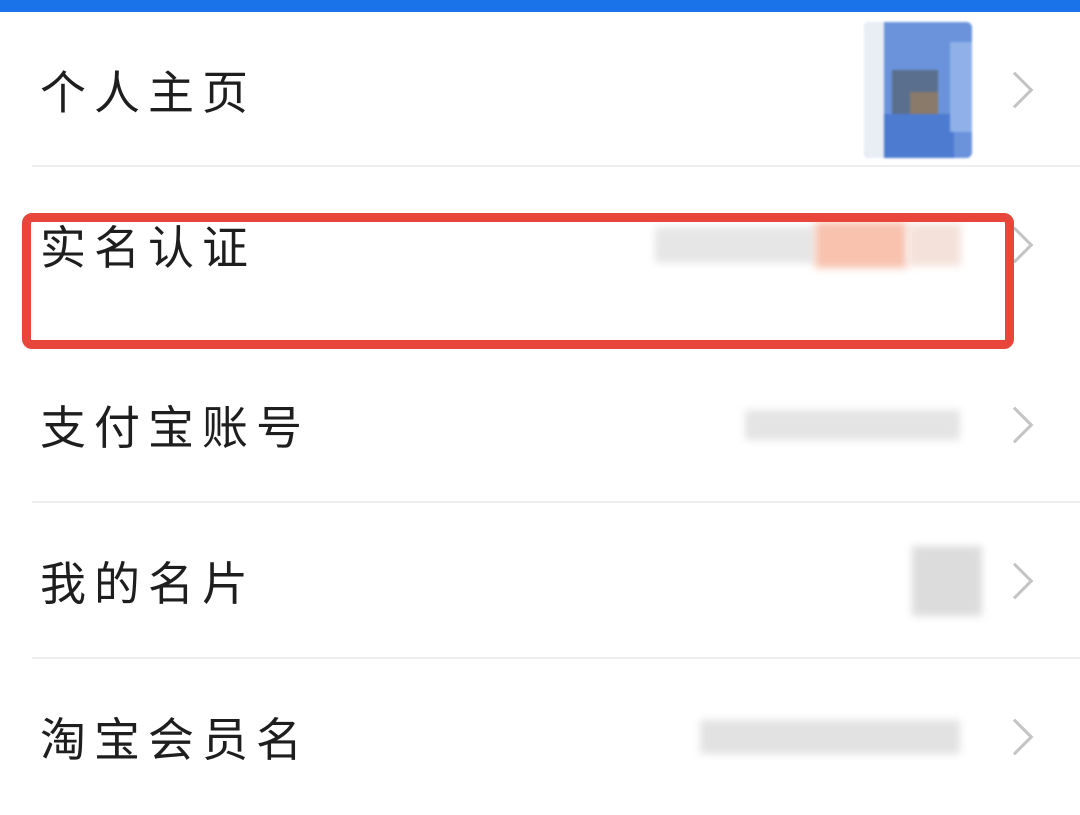  Describe the element at coordinates (175, 740) in the screenshot. I see `settings-item-label: 淘宝会员名` at that location.